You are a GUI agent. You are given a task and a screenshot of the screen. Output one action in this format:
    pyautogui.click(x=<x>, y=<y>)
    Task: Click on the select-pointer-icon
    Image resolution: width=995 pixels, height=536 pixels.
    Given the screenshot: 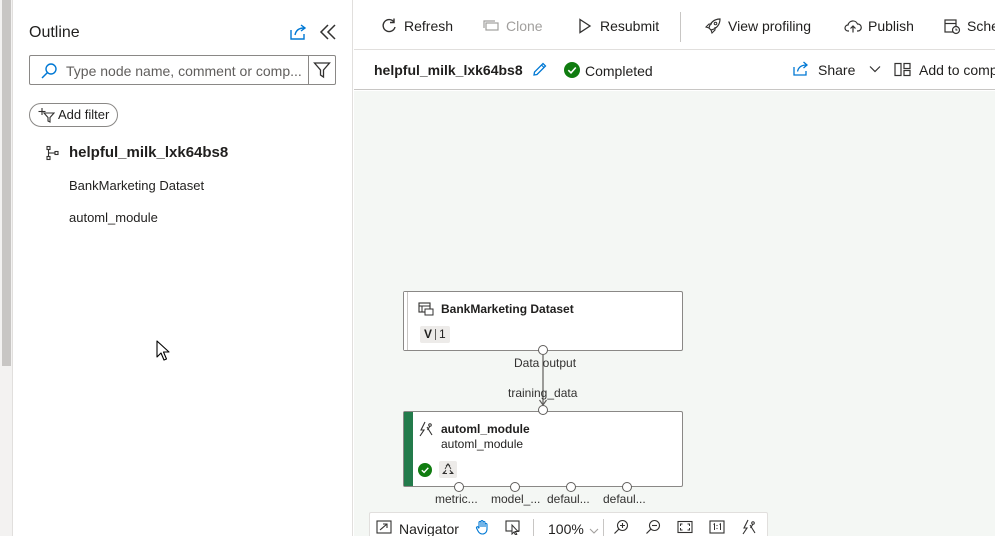 What is the action you would take?
    pyautogui.click(x=512, y=528)
    